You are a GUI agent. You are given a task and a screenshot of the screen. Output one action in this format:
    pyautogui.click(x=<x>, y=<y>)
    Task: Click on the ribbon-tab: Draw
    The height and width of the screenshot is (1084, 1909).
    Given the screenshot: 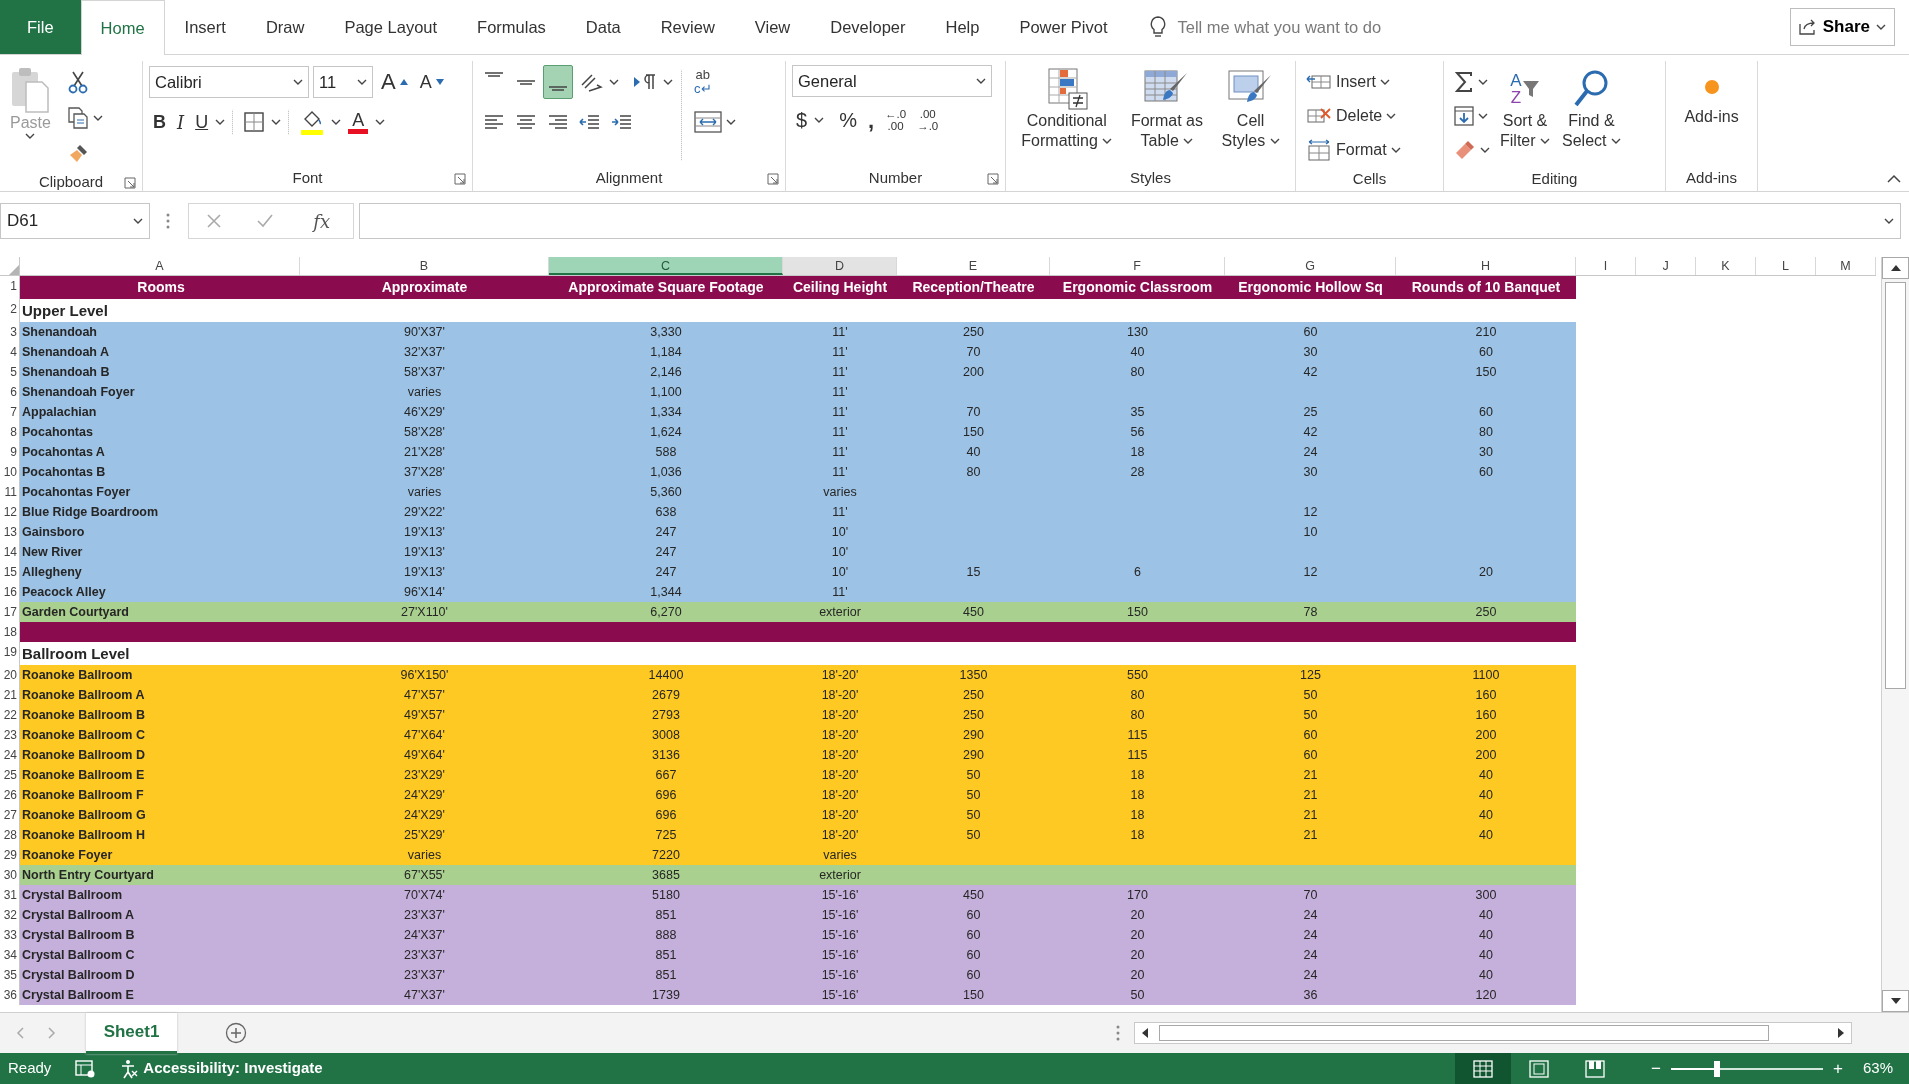 What is the action you would take?
    pyautogui.click(x=285, y=27)
    